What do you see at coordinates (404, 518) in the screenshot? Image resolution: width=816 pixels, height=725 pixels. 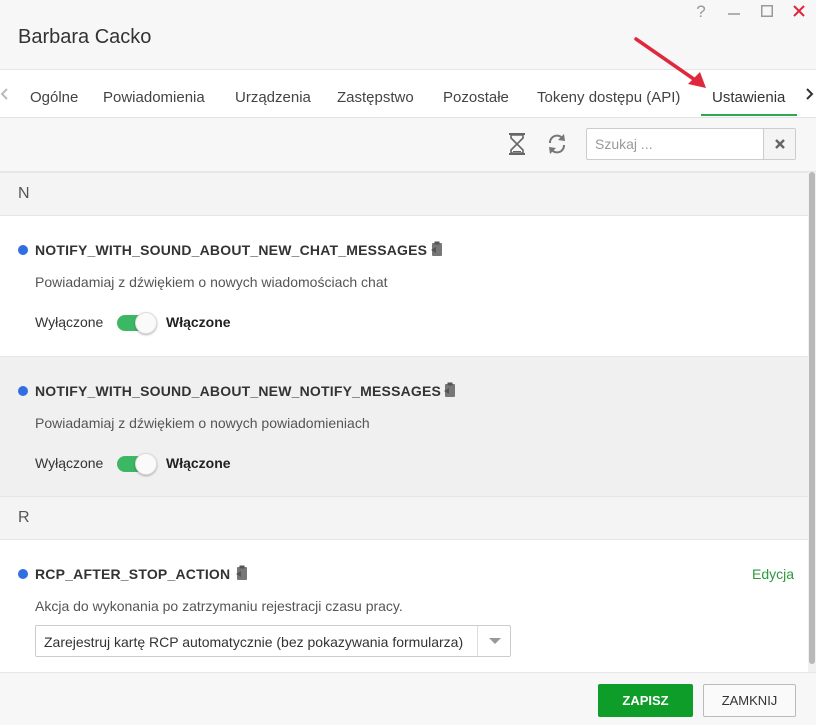 I see `group-header-r: R` at bounding box center [404, 518].